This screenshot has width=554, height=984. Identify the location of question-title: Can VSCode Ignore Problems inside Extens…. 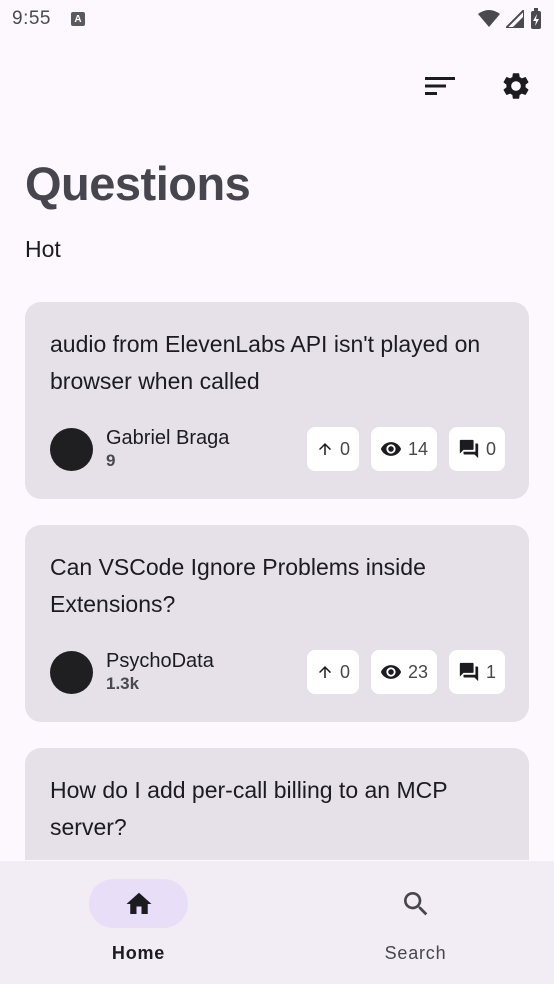
(238, 585).